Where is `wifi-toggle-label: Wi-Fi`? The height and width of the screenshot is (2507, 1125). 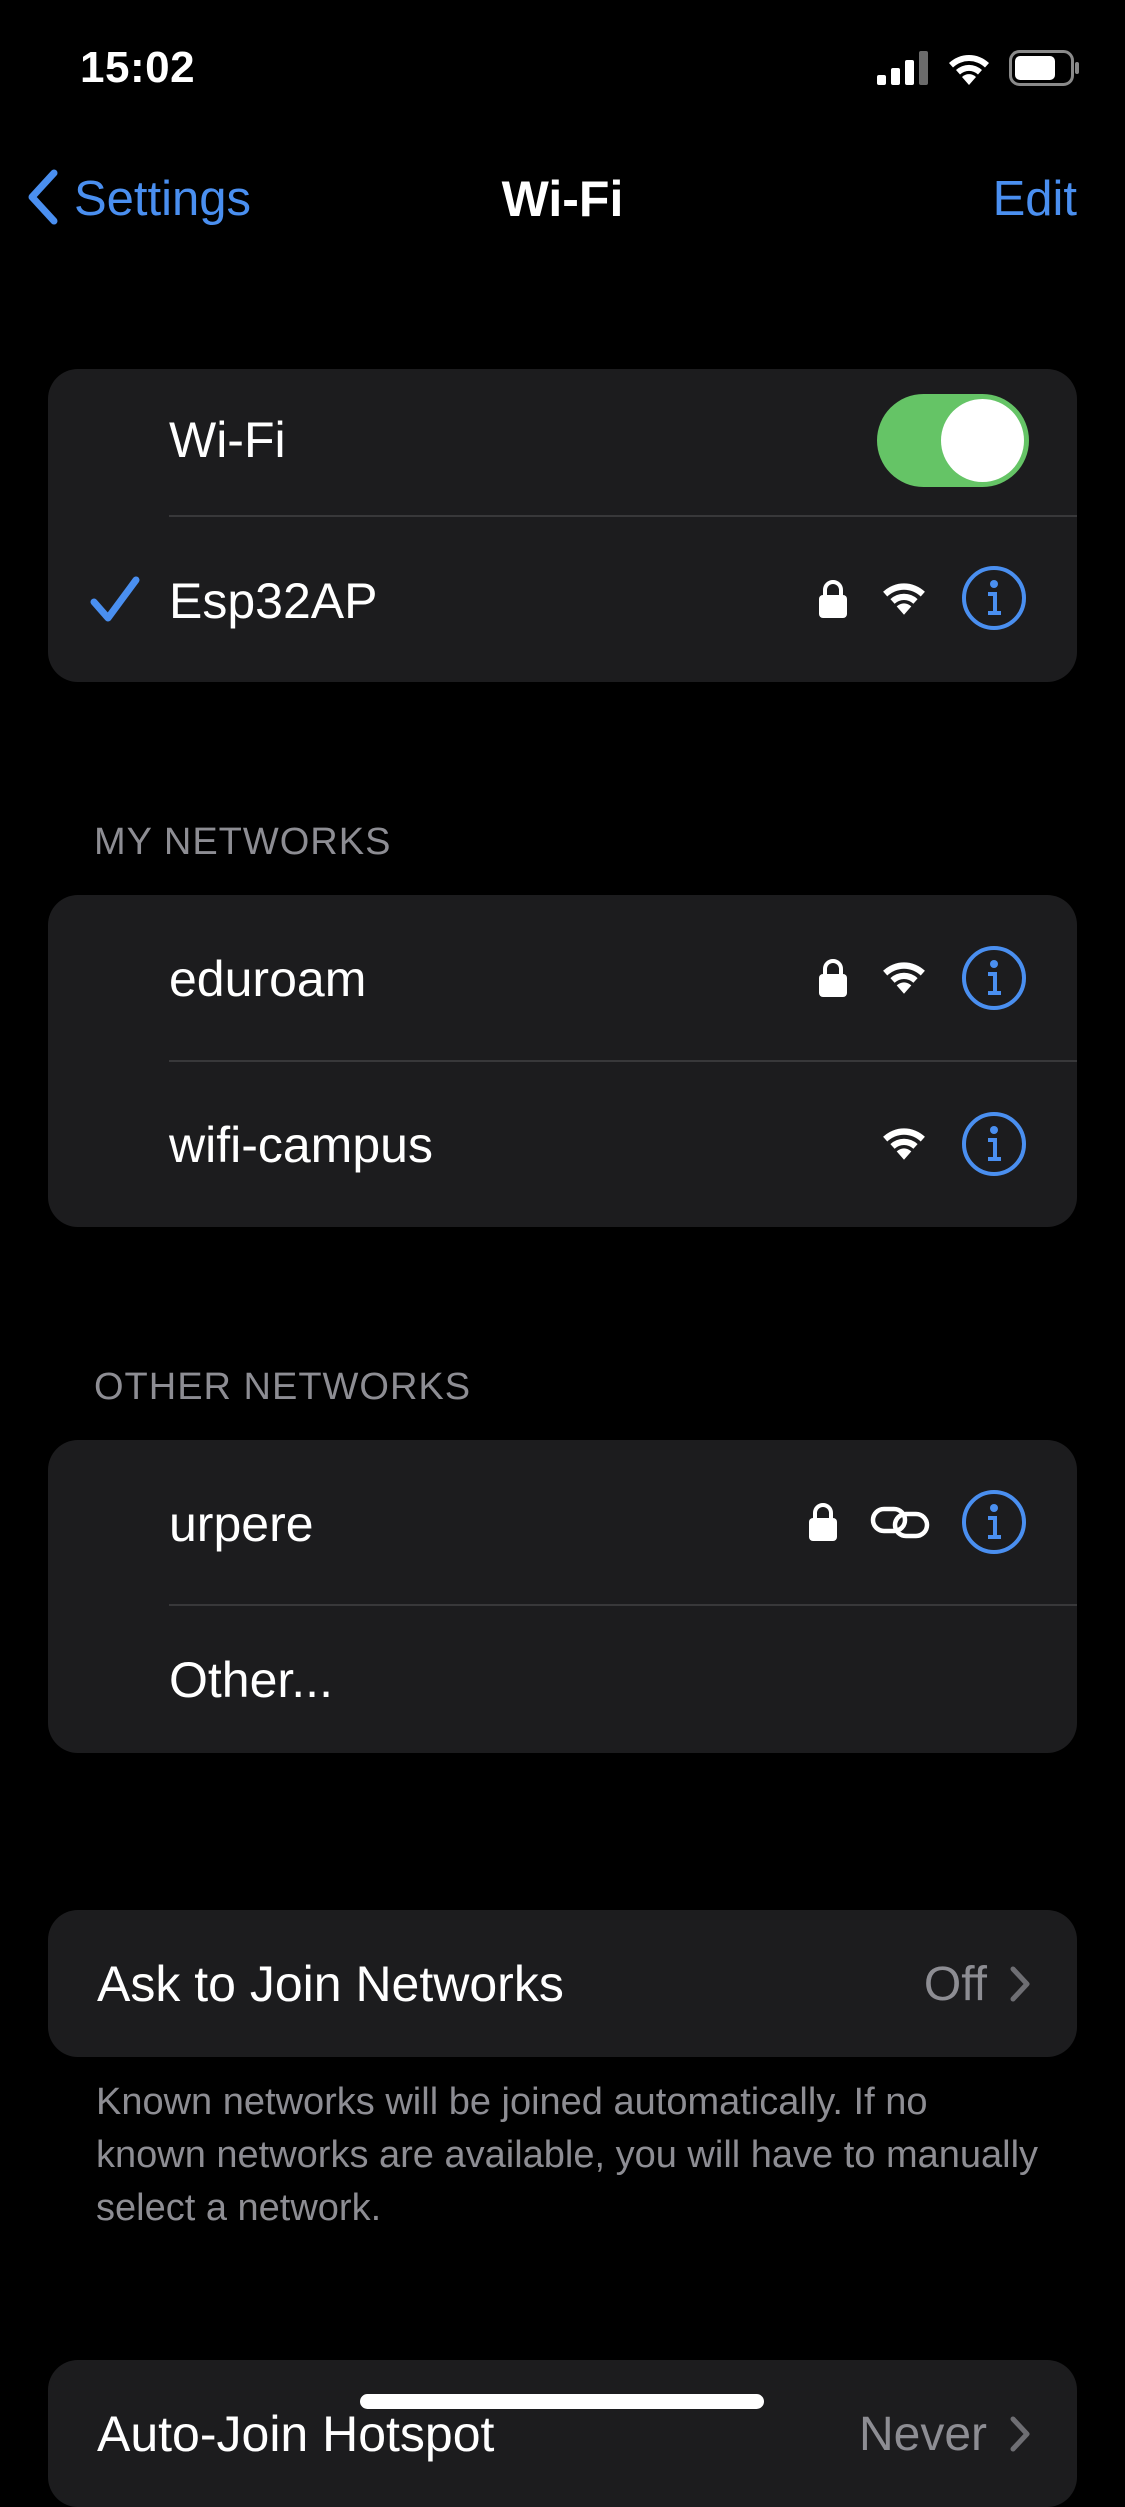
wifi-toggle-label: Wi-Fi is located at coordinates (227, 440).